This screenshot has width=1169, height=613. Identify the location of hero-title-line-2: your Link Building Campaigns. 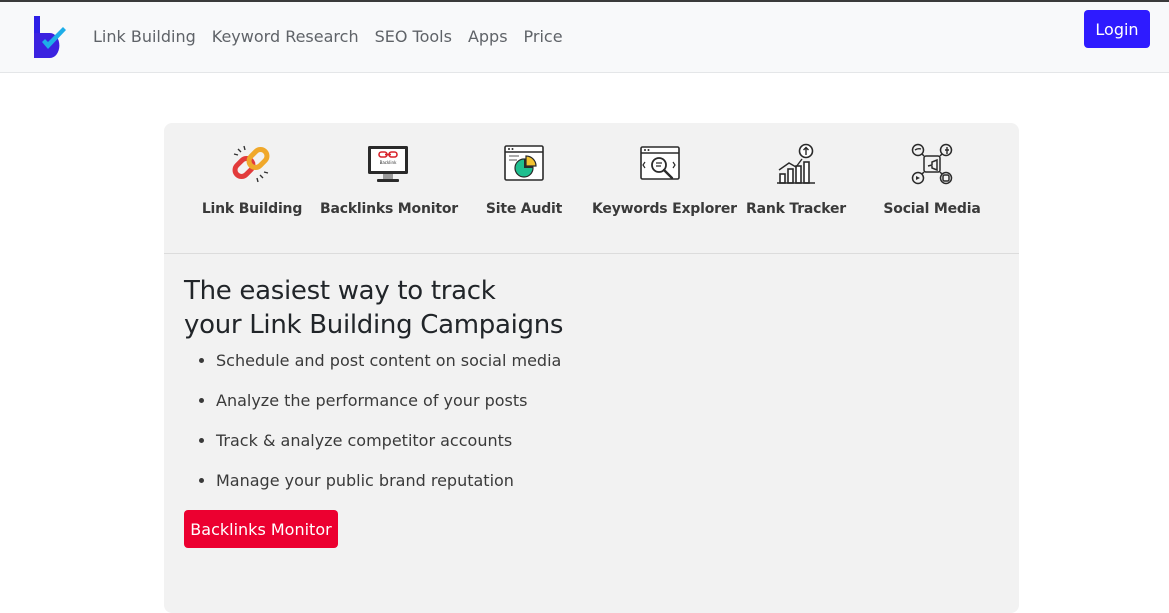
(374, 325).